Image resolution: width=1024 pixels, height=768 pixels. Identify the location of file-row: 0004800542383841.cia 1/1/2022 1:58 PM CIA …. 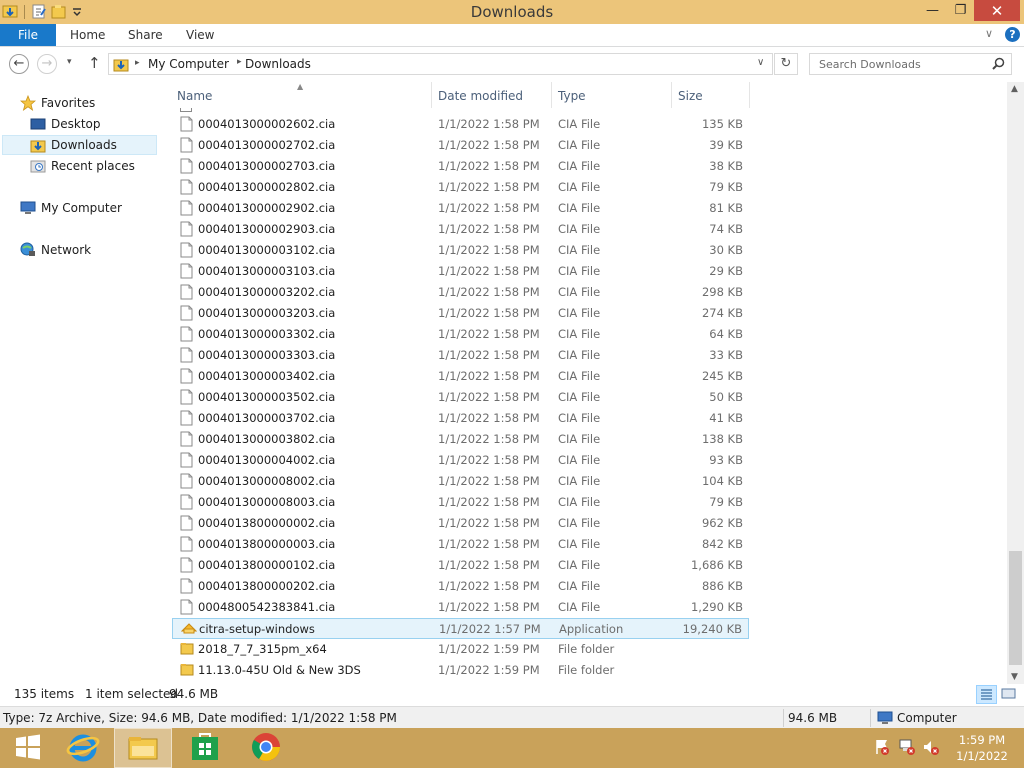
(460, 607).